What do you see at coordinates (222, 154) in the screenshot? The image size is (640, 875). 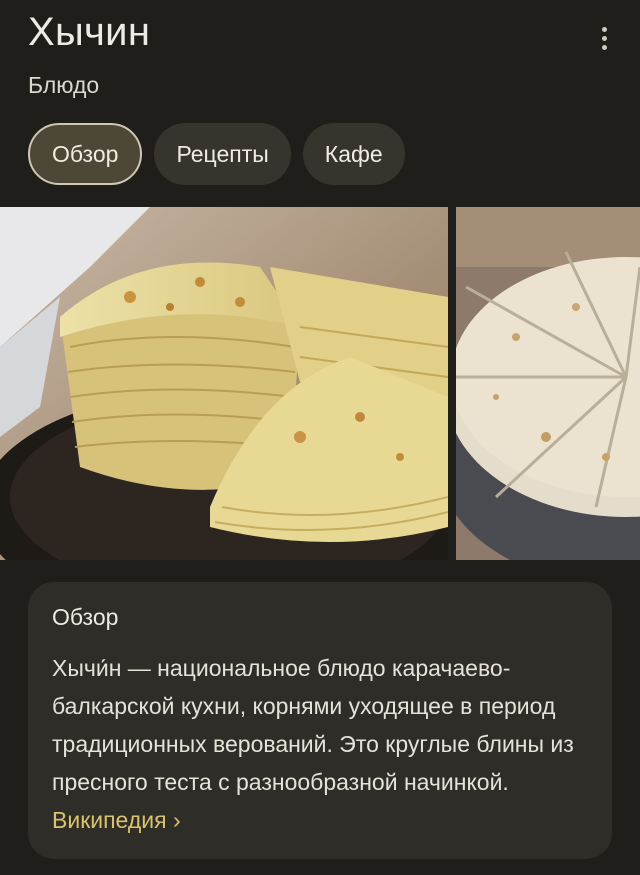 I see `tab-recipes: Рецепты` at bounding box center [222, 154].